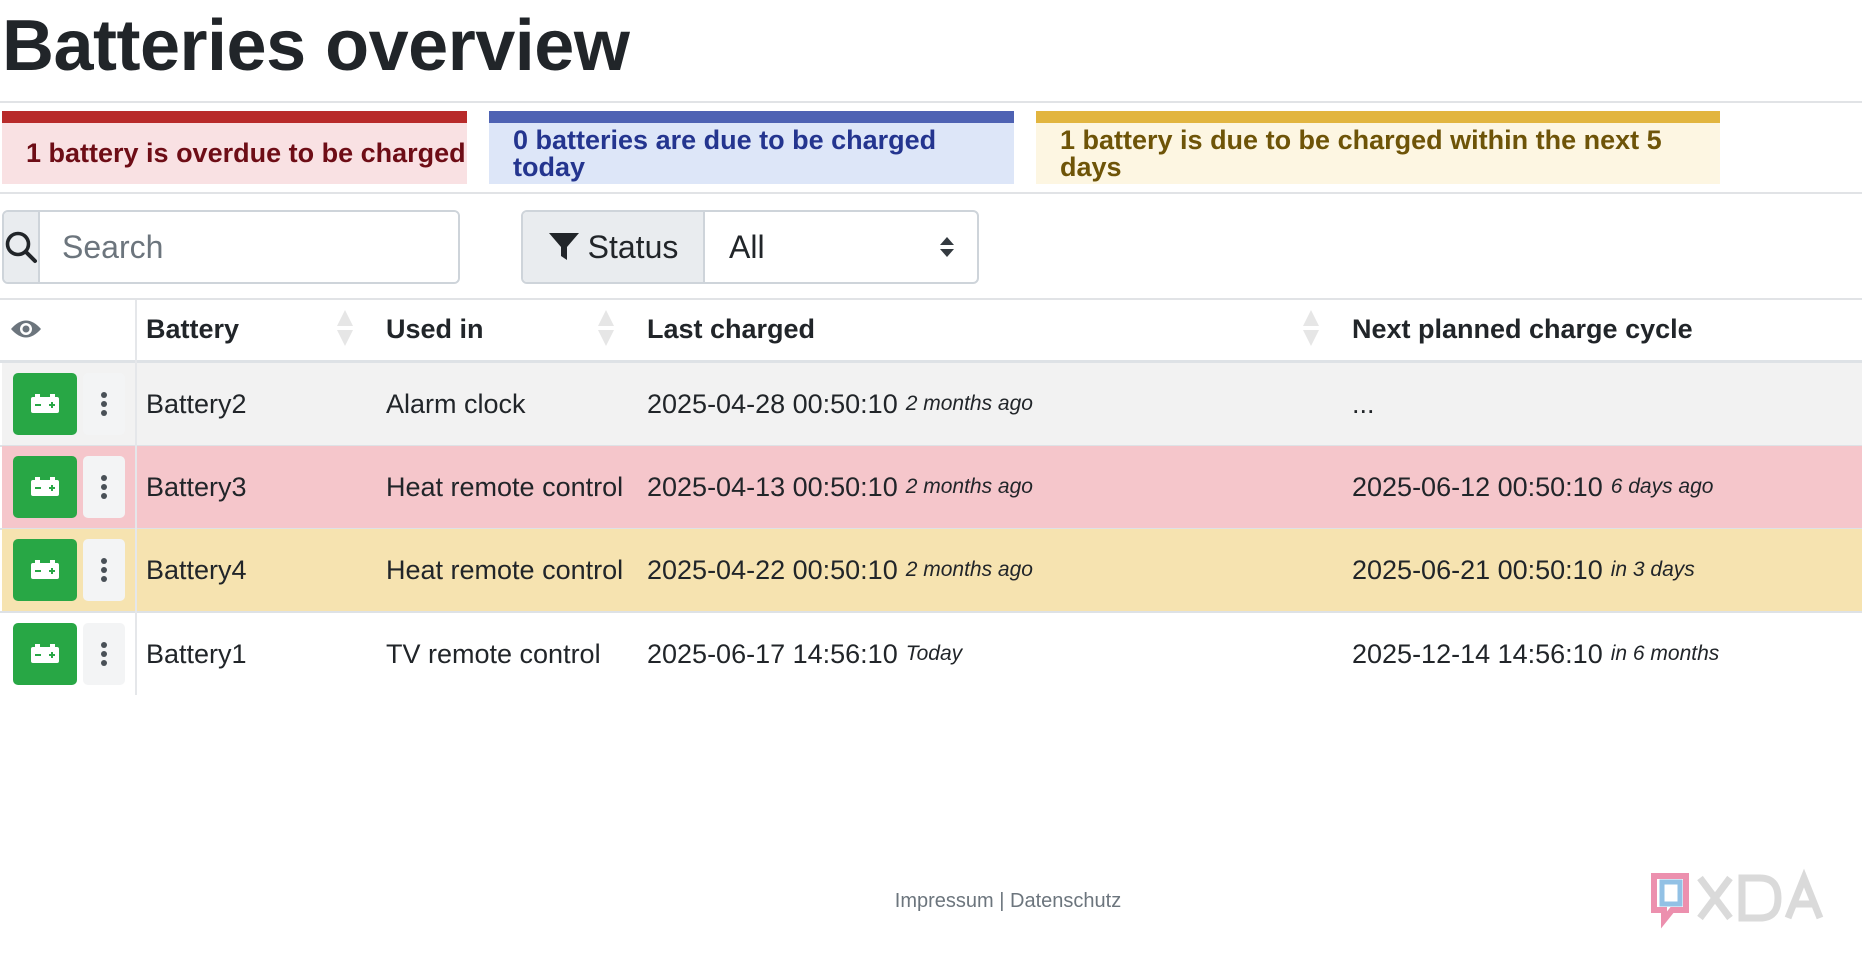 This screenshot has height=966, width=1862. What do you see at coordinates (1477, 486) in the screenshot?
I see `next-charge-date: 2025-06-12 00:50:10` at bounding box center [1477, 486].